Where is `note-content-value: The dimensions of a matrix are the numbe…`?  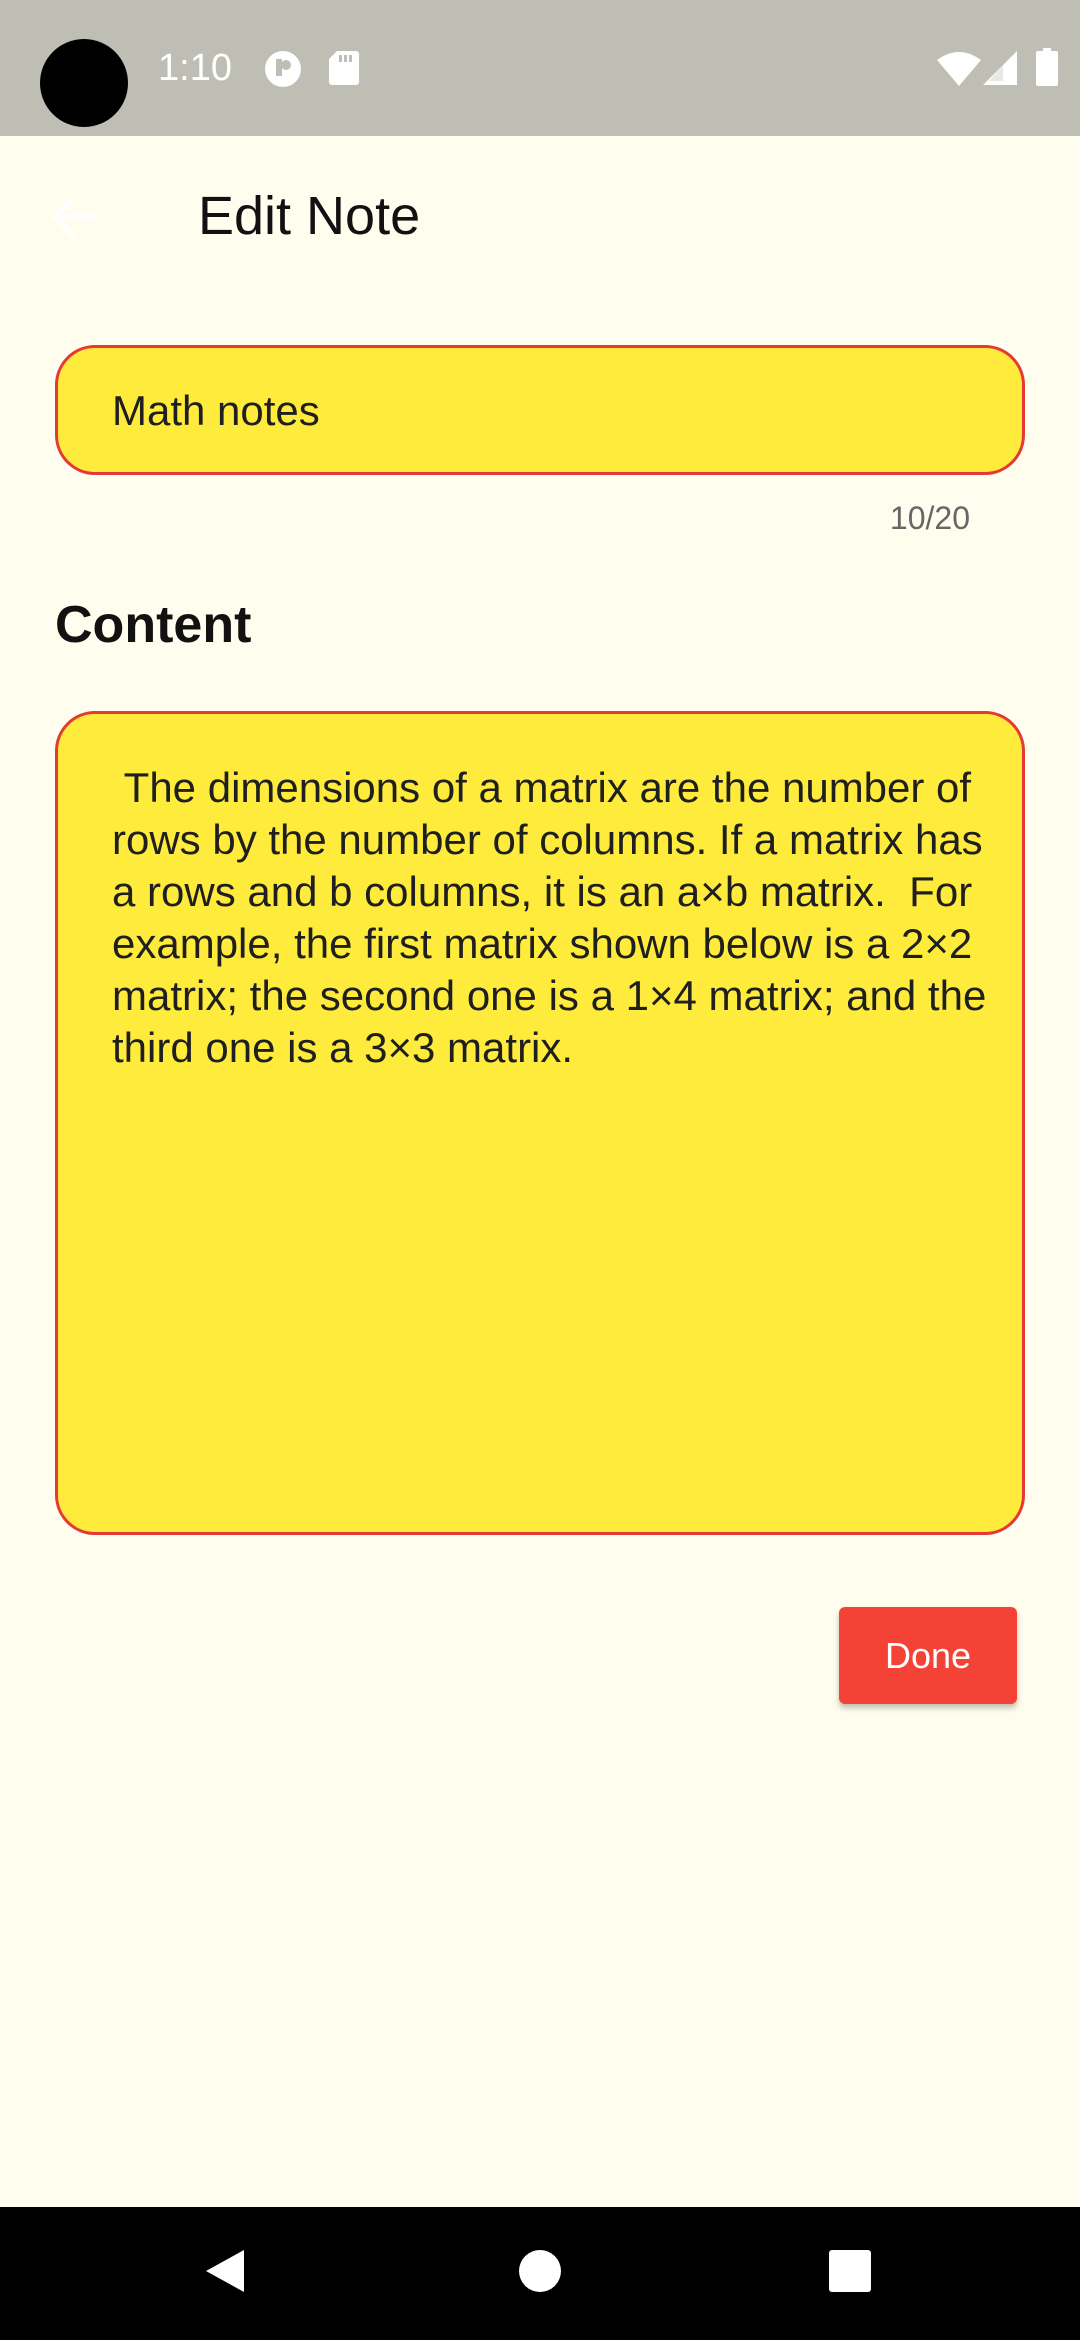 note-content-value: The dimensions of a matrix are the numbe… is located at coordinates (552, 918).